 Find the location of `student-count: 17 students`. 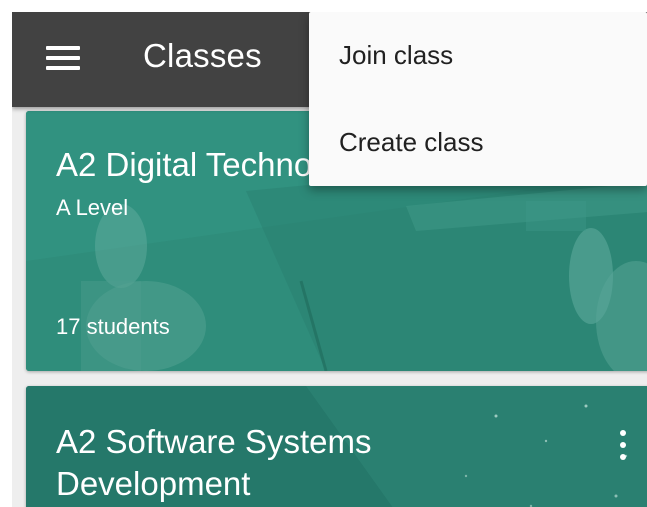

student-count: 17 students is located at coordinates (113, 326).